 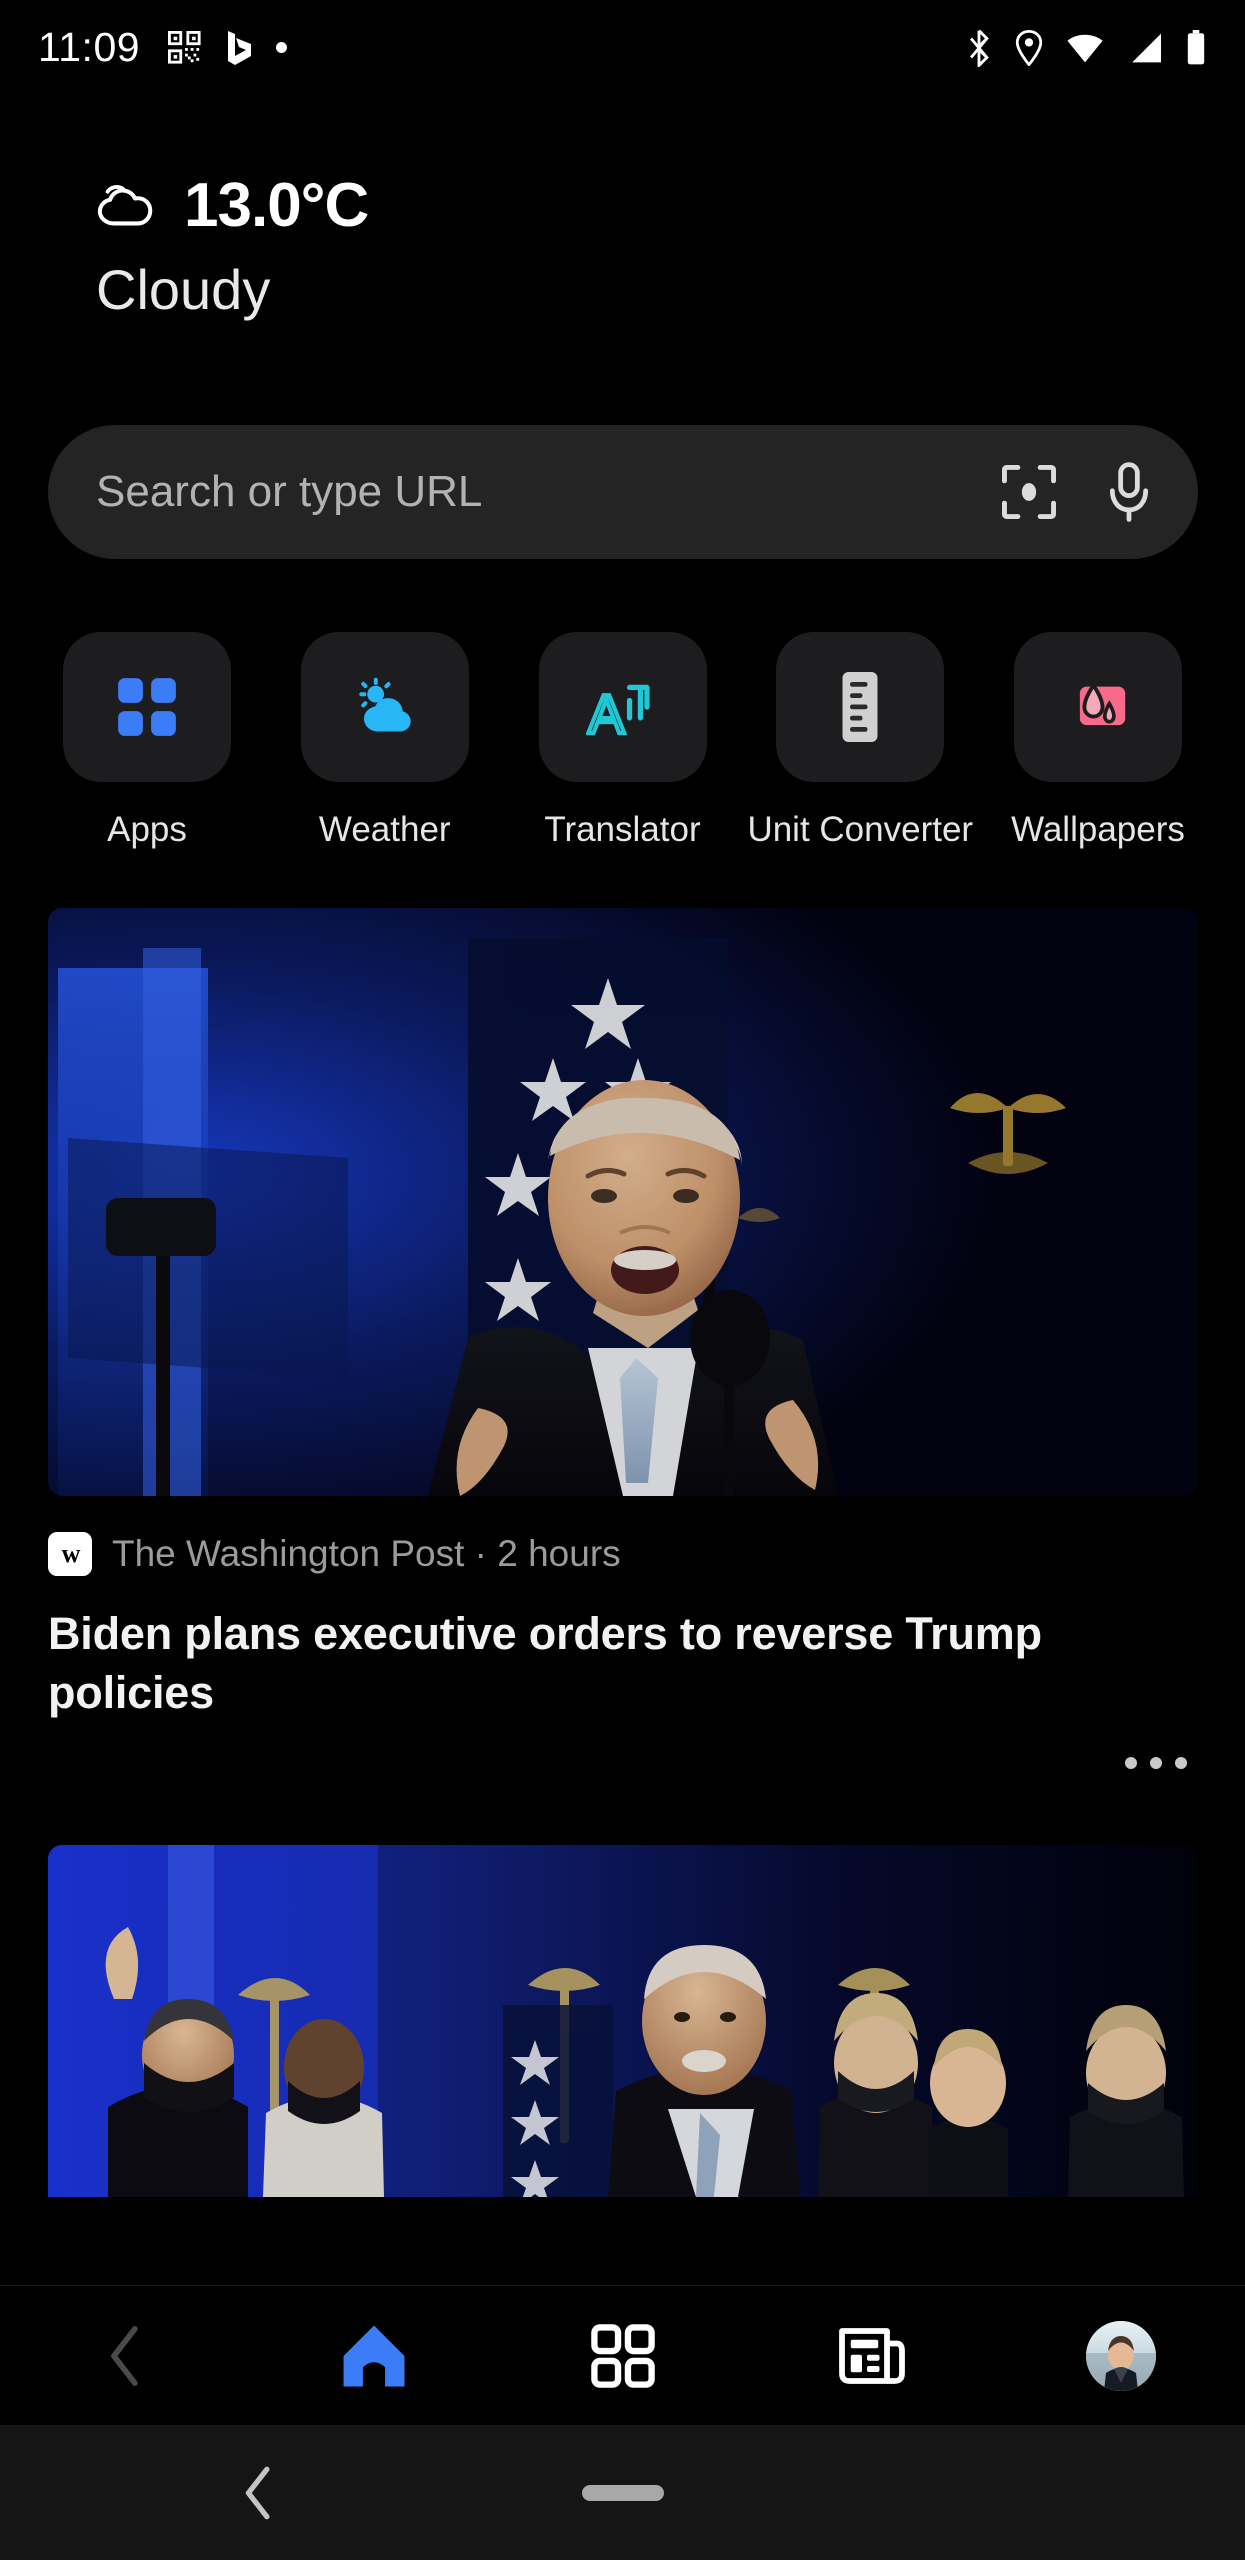 I want to click on shortcut-wallpapers: Wallpapers, so click(x=1098, y=741).